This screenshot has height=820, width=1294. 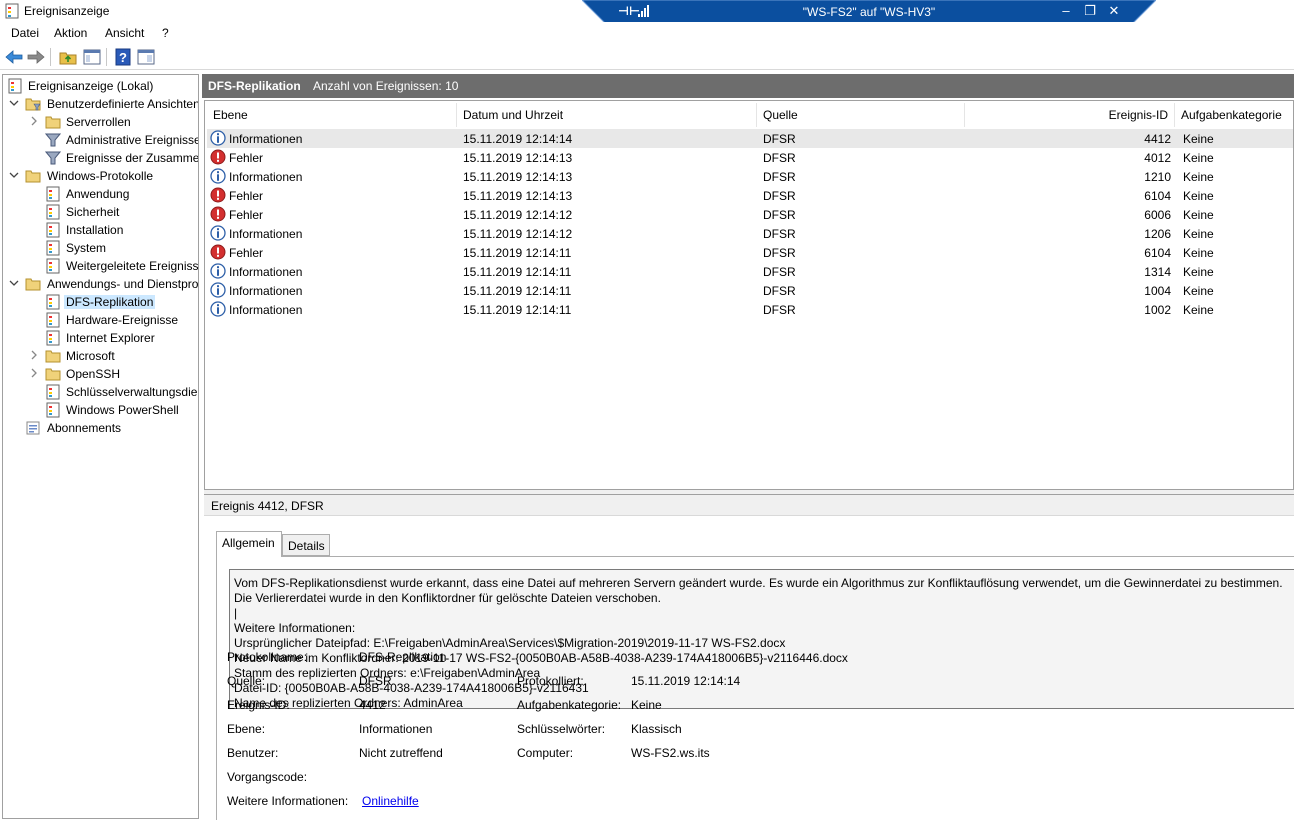 I want to click on detail-title-bar: Ereignis 4412, DFSR, so click(x=749, y=505).